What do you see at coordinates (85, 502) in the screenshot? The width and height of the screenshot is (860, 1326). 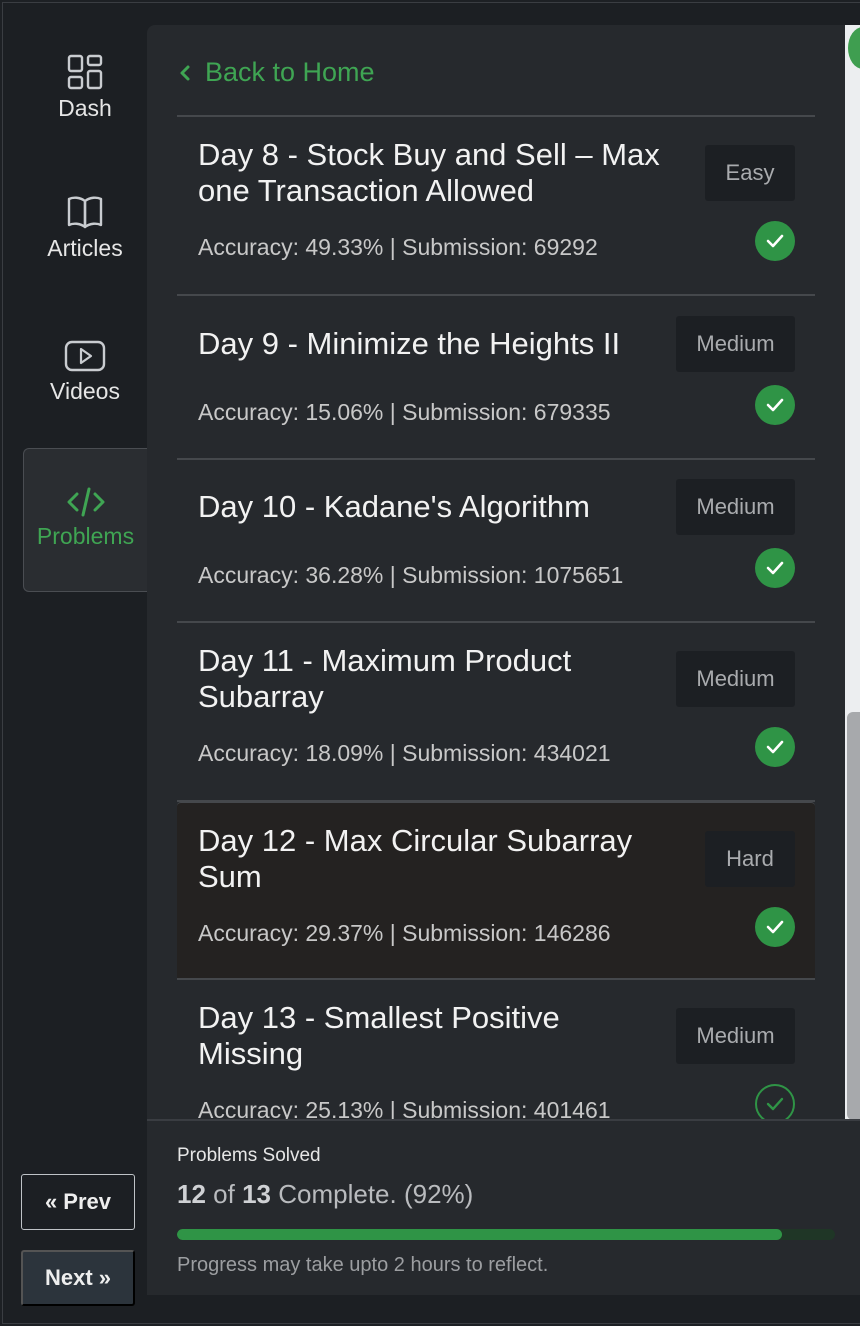 I see `code-icon` at bounding box center [85, 502].